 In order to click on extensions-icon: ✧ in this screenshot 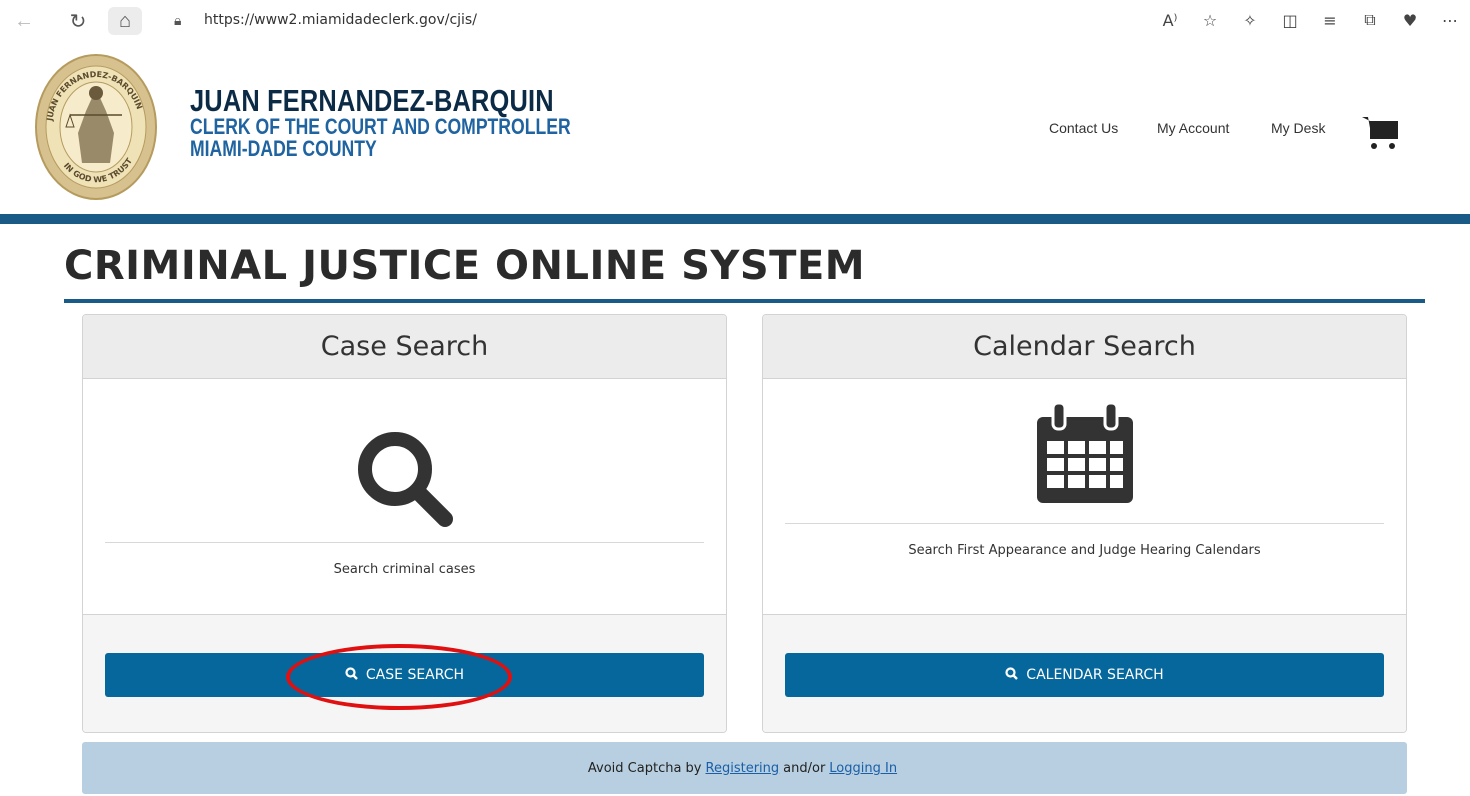, I will do `click(1250, 20)`.